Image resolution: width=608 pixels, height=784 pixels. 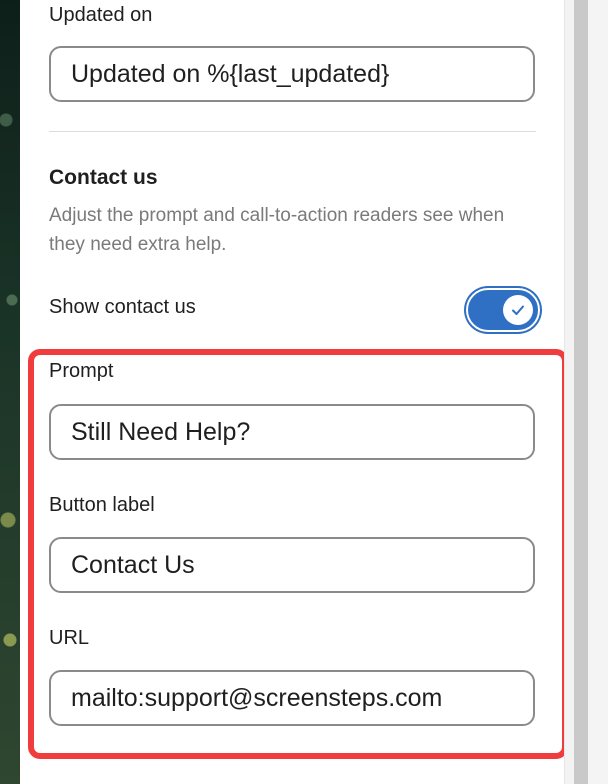 What do you see at coordinates (292, 565) in the screenshot?
I see `button-label-input` at bounding box center [292, 565].